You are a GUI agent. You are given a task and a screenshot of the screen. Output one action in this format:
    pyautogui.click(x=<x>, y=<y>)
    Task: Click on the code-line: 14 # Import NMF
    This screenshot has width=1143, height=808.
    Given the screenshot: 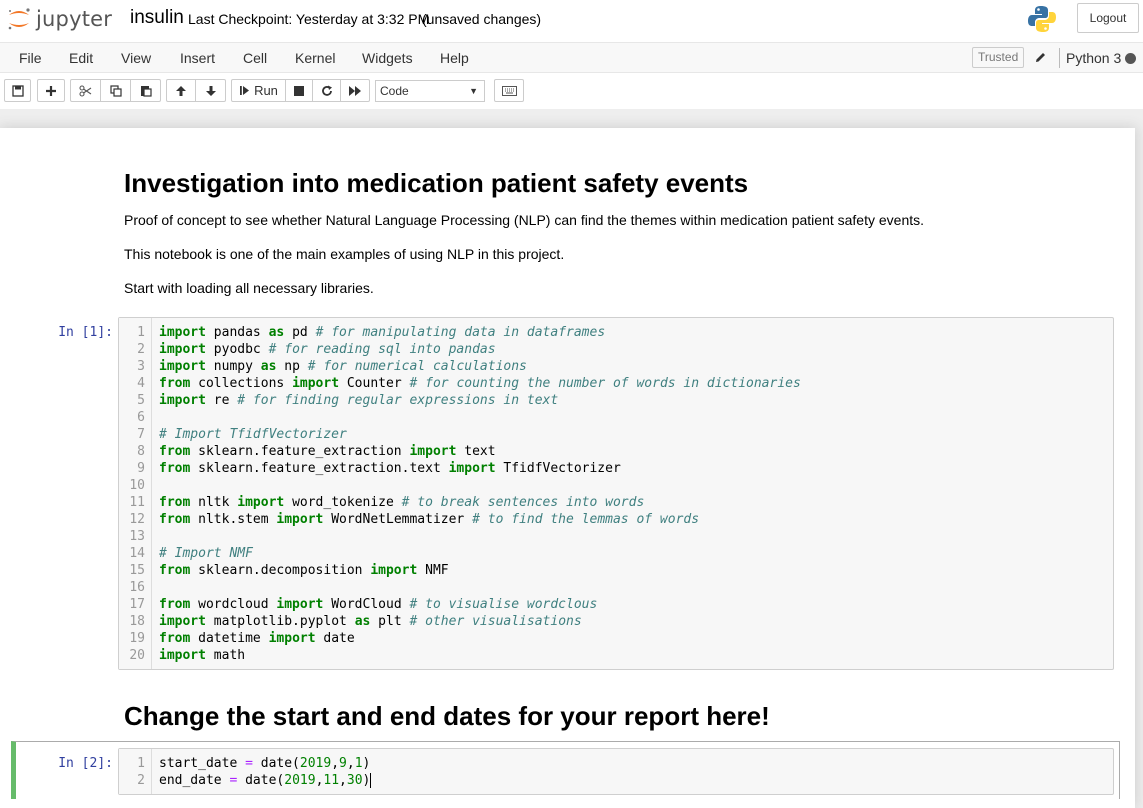 What is the action you would take?
    pyautogui.click(x=614, y=553)
    